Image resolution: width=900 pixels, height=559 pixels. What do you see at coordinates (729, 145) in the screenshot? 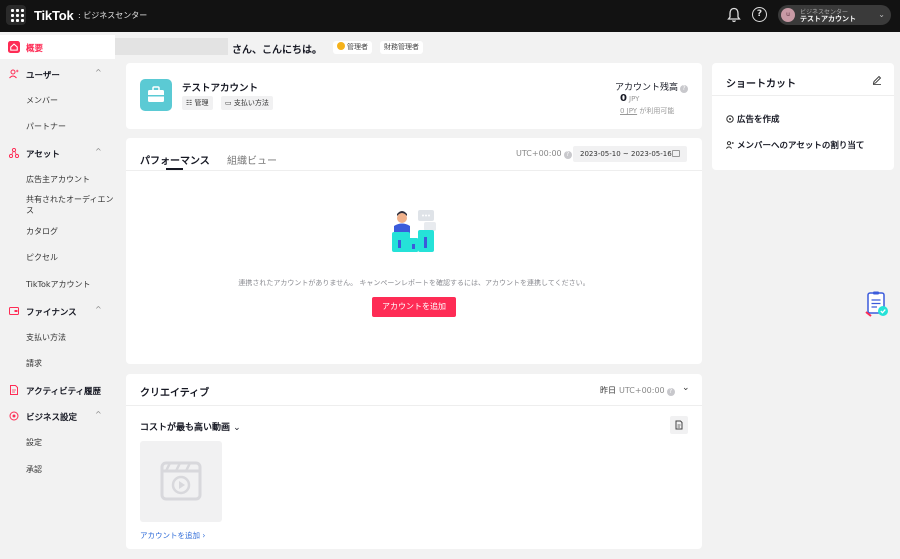
I see `user-plus-icon` at bounding box center [729, 145].